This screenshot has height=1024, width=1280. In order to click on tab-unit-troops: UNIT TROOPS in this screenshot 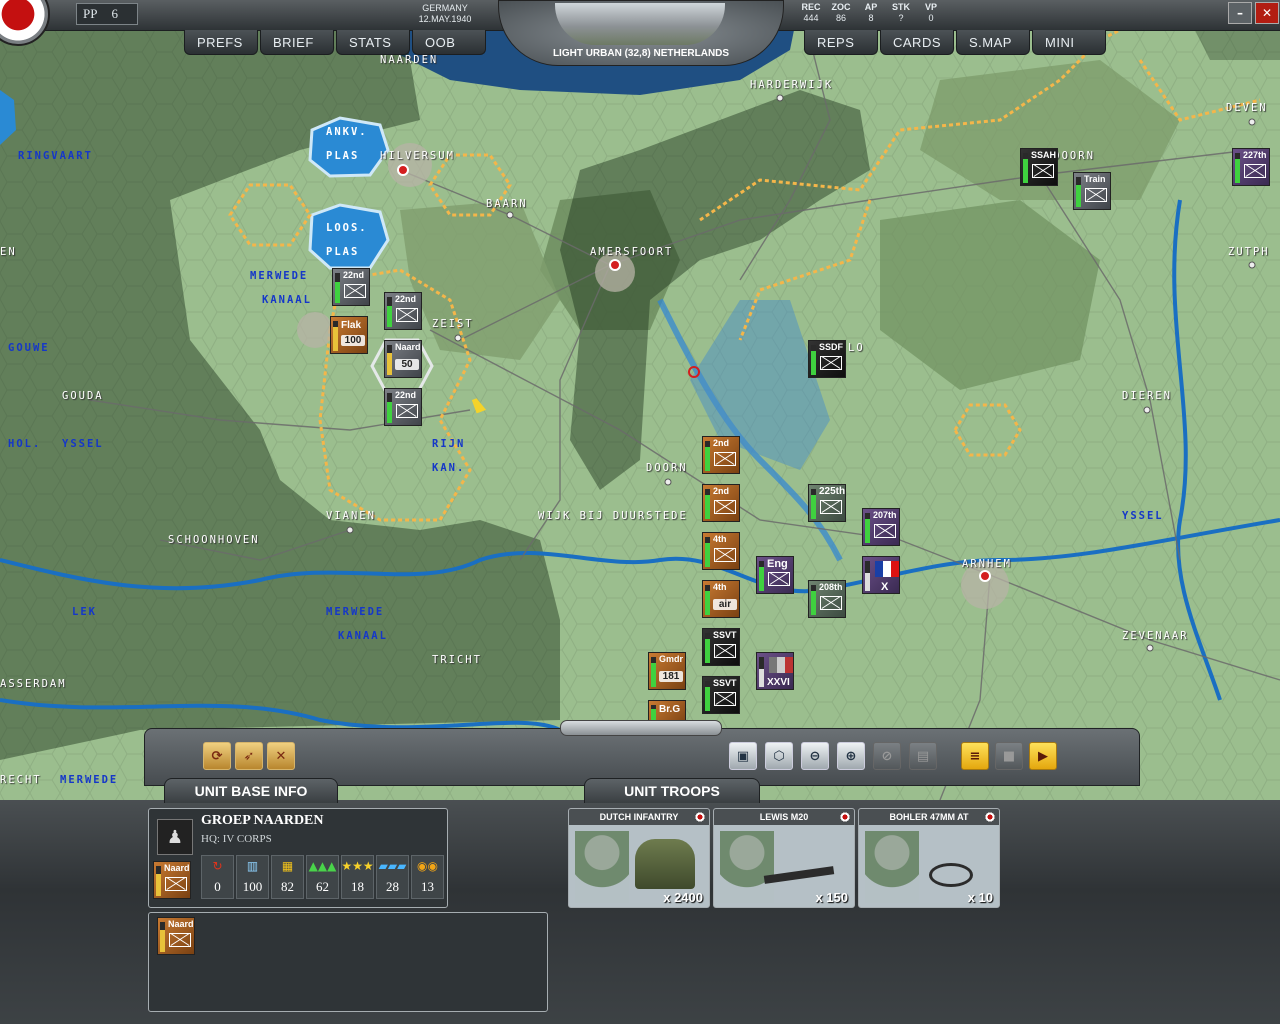, I will do `click(672, 790)`.